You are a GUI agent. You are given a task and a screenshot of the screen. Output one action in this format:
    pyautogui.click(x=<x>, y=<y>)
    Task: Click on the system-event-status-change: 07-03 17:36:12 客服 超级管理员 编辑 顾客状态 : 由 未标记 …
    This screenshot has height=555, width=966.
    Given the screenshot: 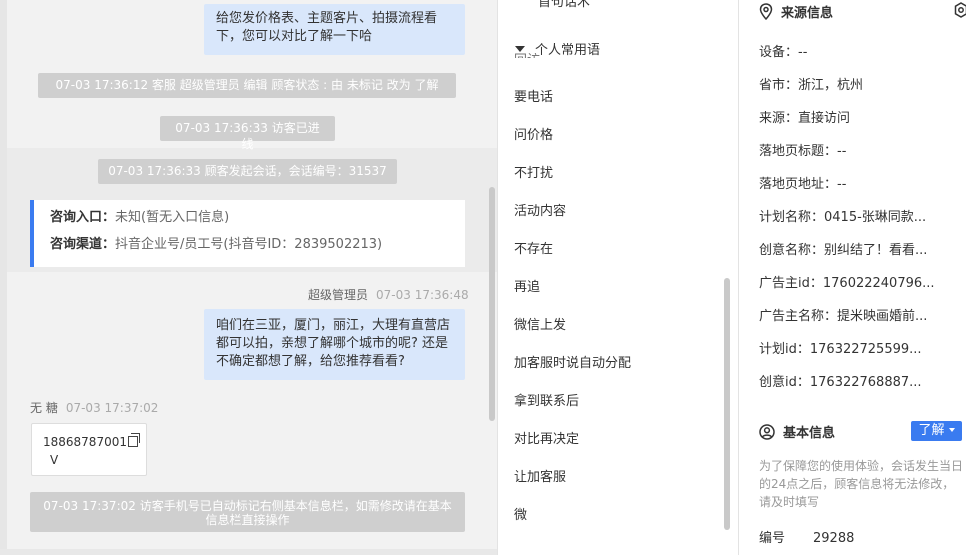 What is the action you would take?
    pyautogui.click(x=247, y=85)
    